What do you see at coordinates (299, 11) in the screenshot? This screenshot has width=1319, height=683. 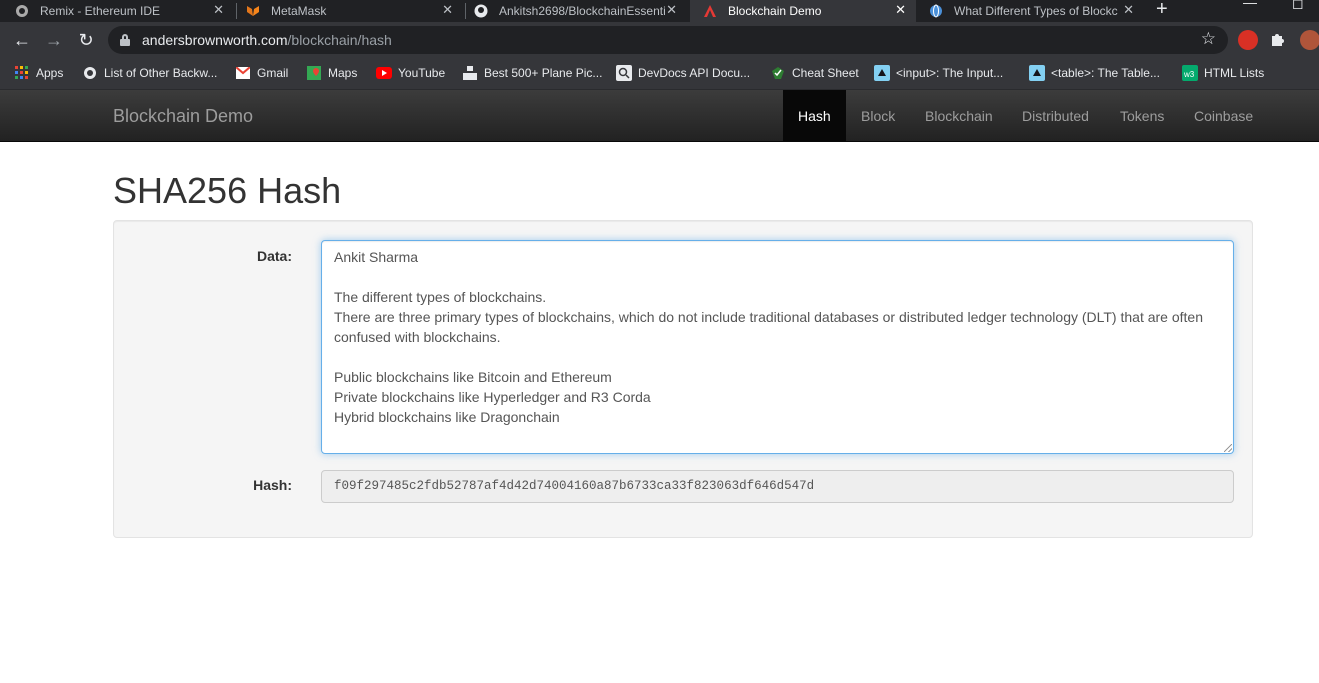 I see `tab-title: MetaMask` at bounding box center [299, 11].